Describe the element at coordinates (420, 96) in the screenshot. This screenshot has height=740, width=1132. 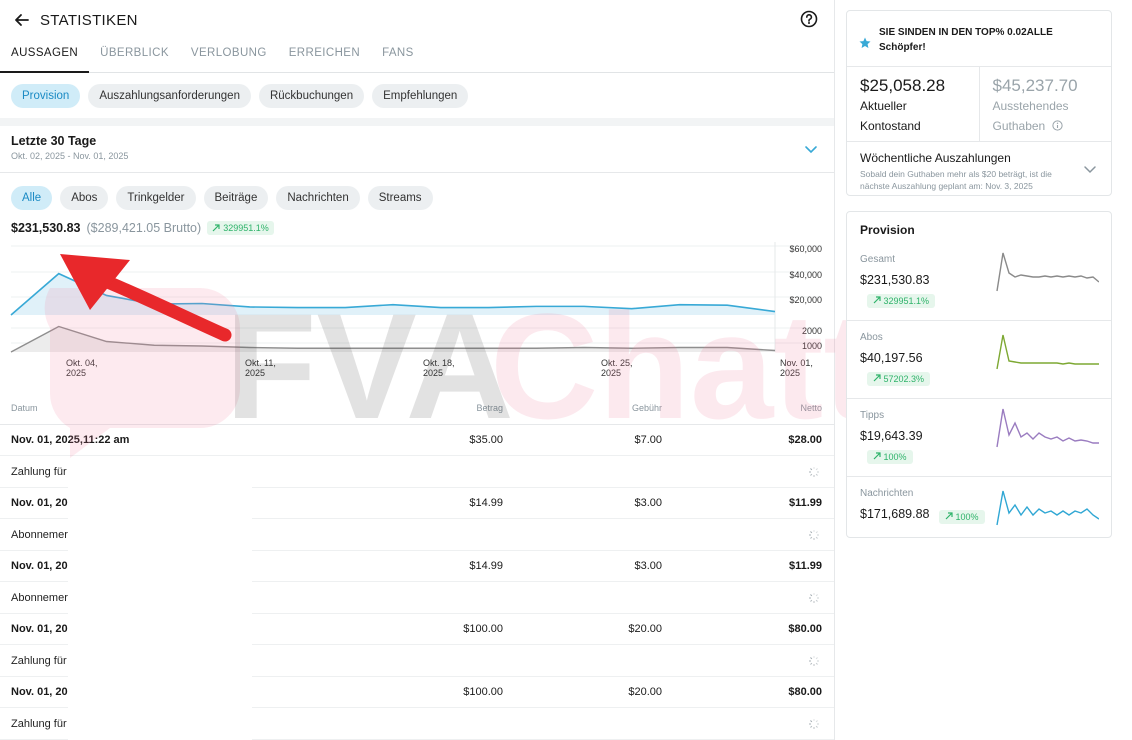
I see `chip-referrals: Empfehlungen` at that location.